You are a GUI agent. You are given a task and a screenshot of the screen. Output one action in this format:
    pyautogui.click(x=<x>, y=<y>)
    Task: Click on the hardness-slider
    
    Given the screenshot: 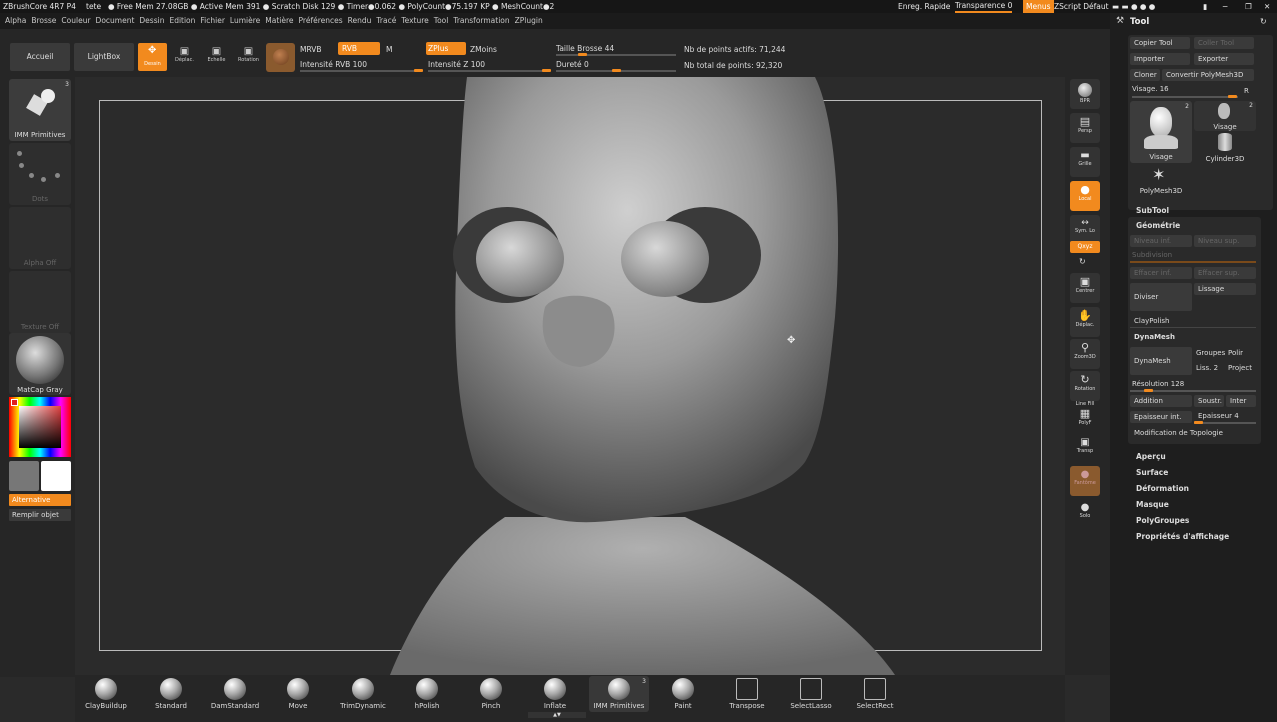 What is the action you would take?
    pyautogui.click(x=616, y=70)
    